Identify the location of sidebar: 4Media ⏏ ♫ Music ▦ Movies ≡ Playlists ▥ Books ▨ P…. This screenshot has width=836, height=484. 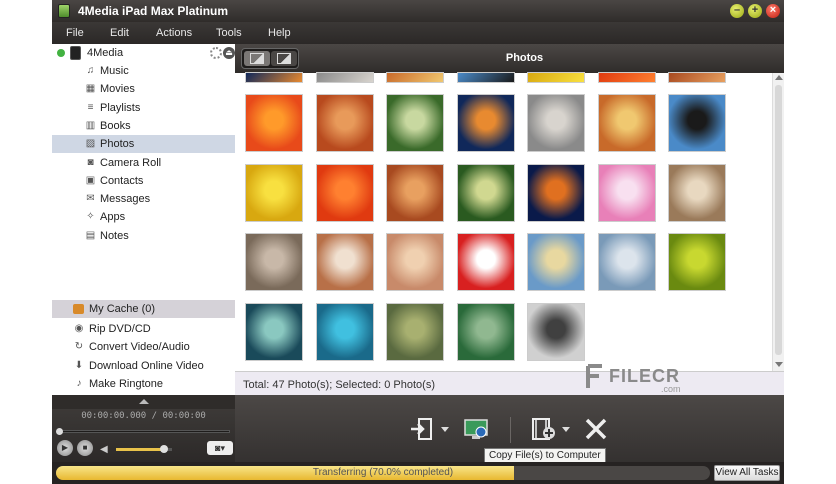
(143, 172).